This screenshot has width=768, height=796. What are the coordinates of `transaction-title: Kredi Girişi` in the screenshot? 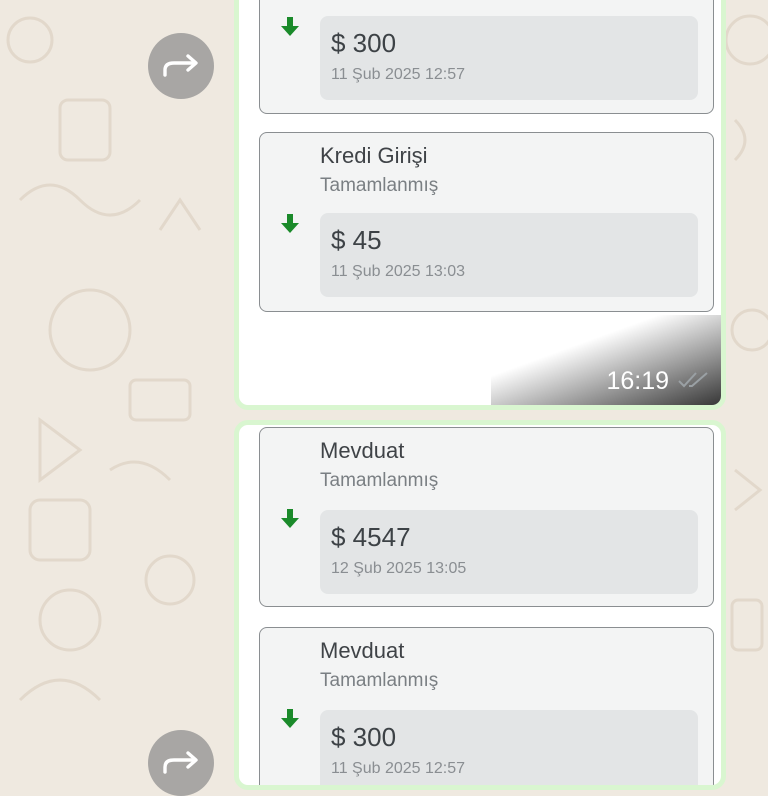 It's located at (374, 155).